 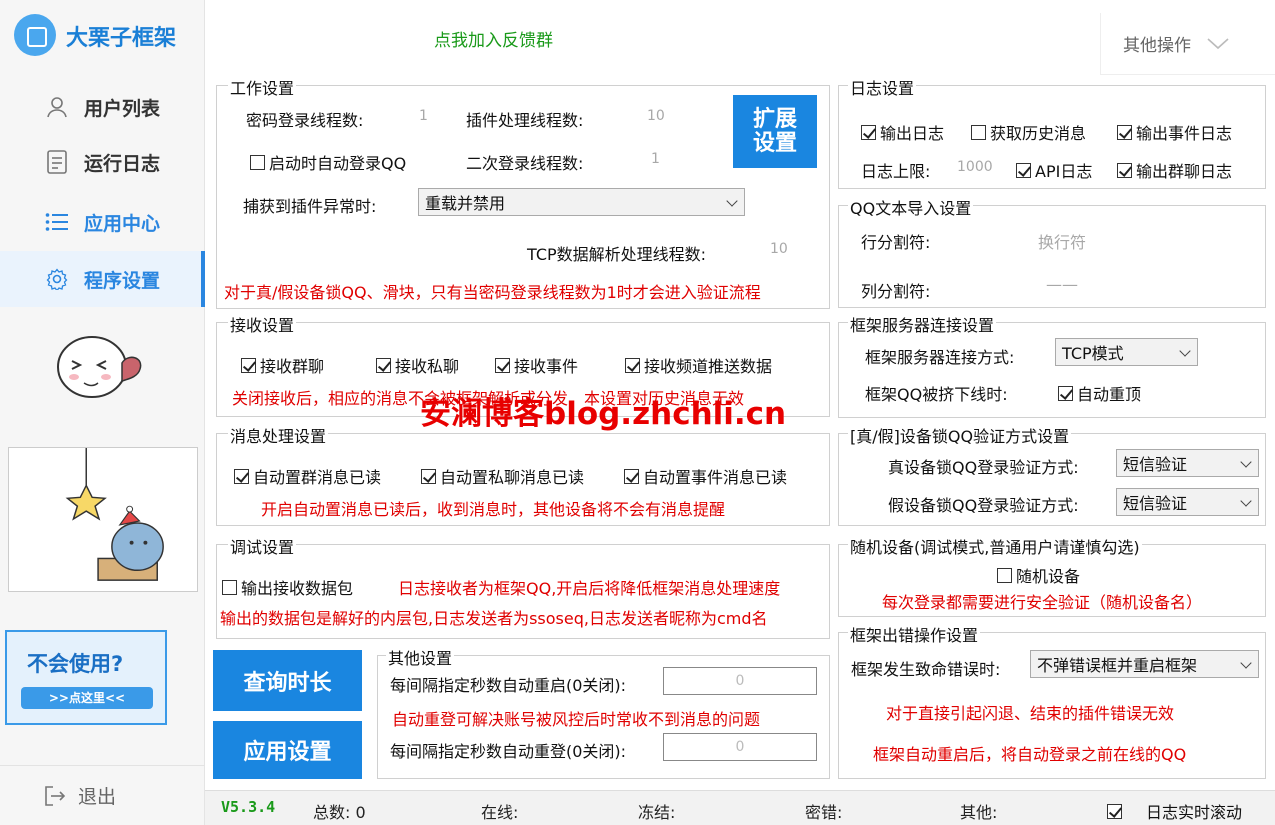 I want to click on auto-relogin-input: 0, so click(x=740, y=747).